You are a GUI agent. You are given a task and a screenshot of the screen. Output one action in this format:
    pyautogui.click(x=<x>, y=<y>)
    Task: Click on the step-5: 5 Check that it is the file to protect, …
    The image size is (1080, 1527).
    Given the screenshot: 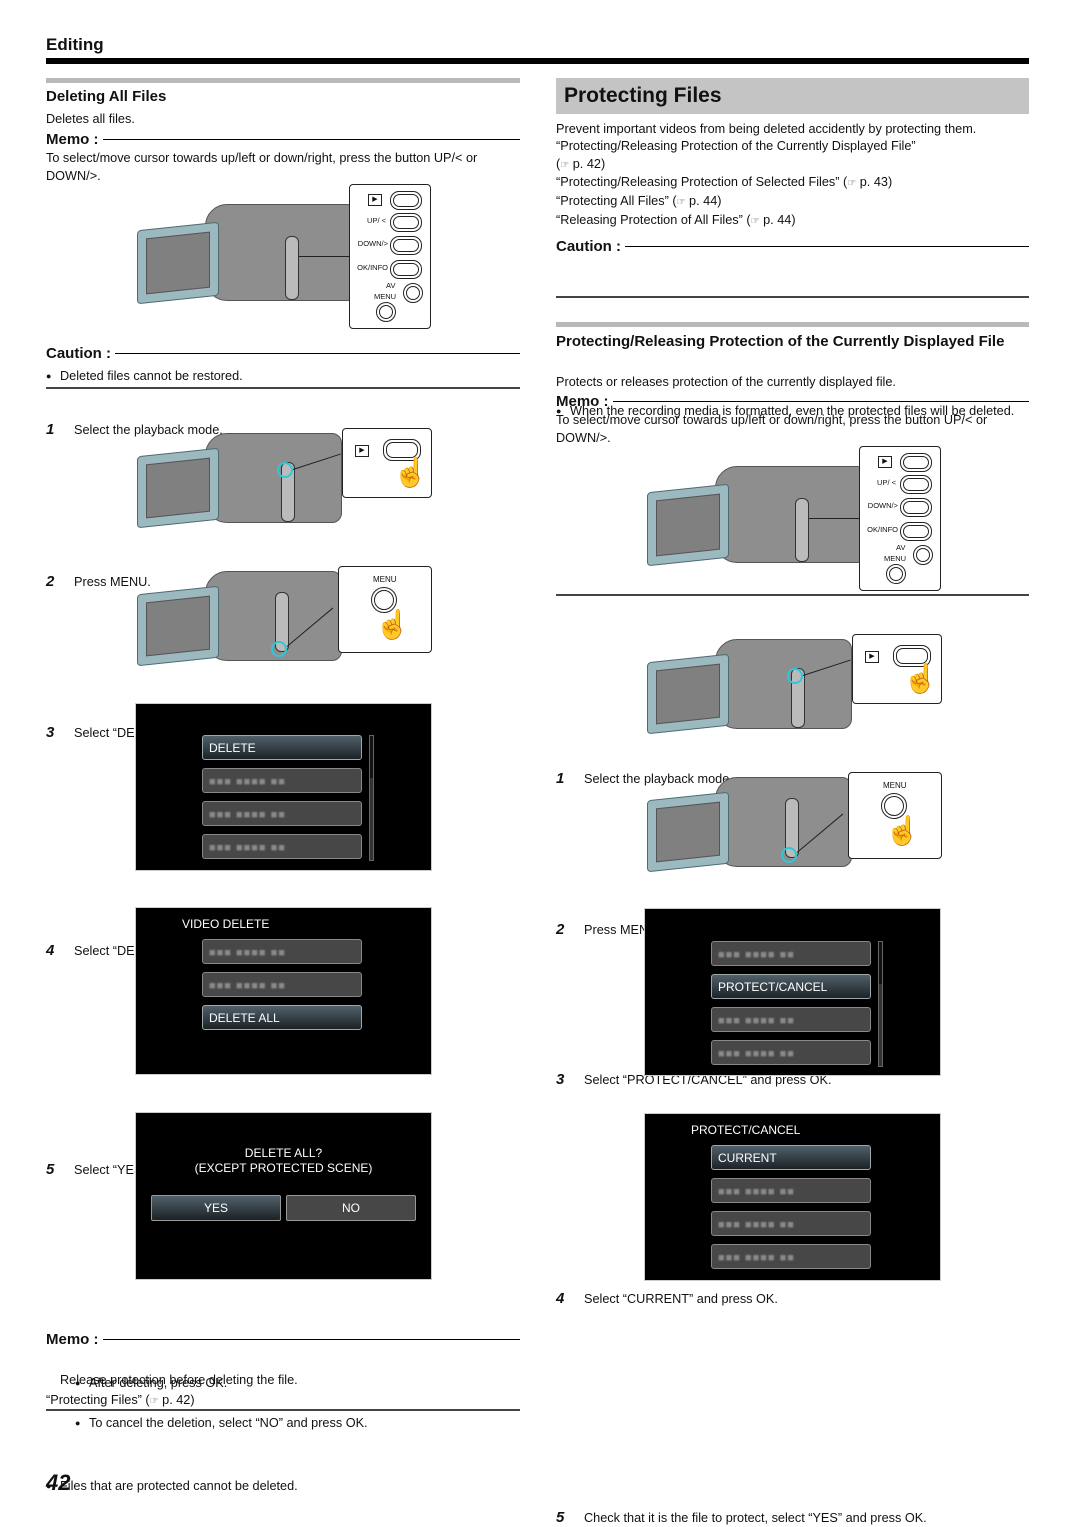 What is the action you would take?
    pyautogui.click(x=818, y=1517)
    